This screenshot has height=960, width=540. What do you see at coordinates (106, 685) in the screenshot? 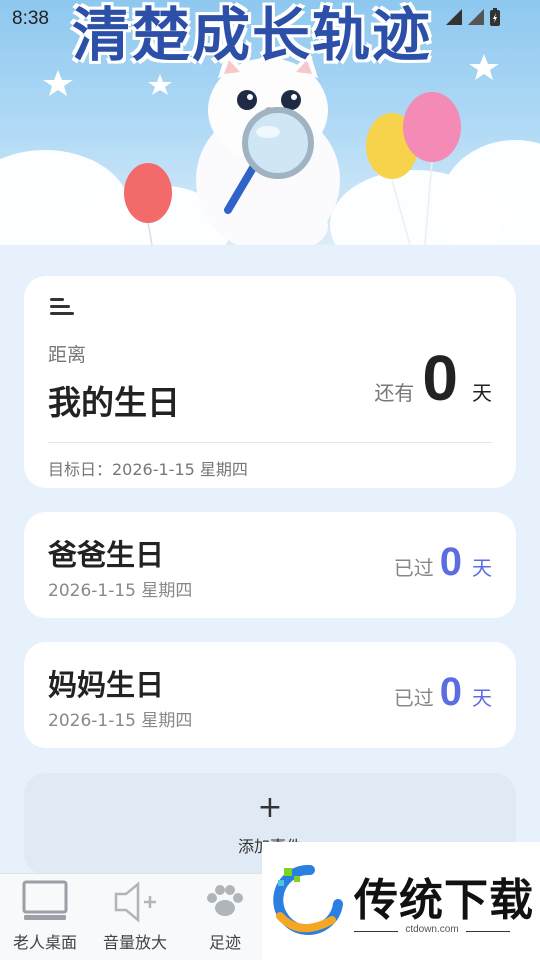
I see `event-name: 妈妈生日` at bounding box center [106, 685].